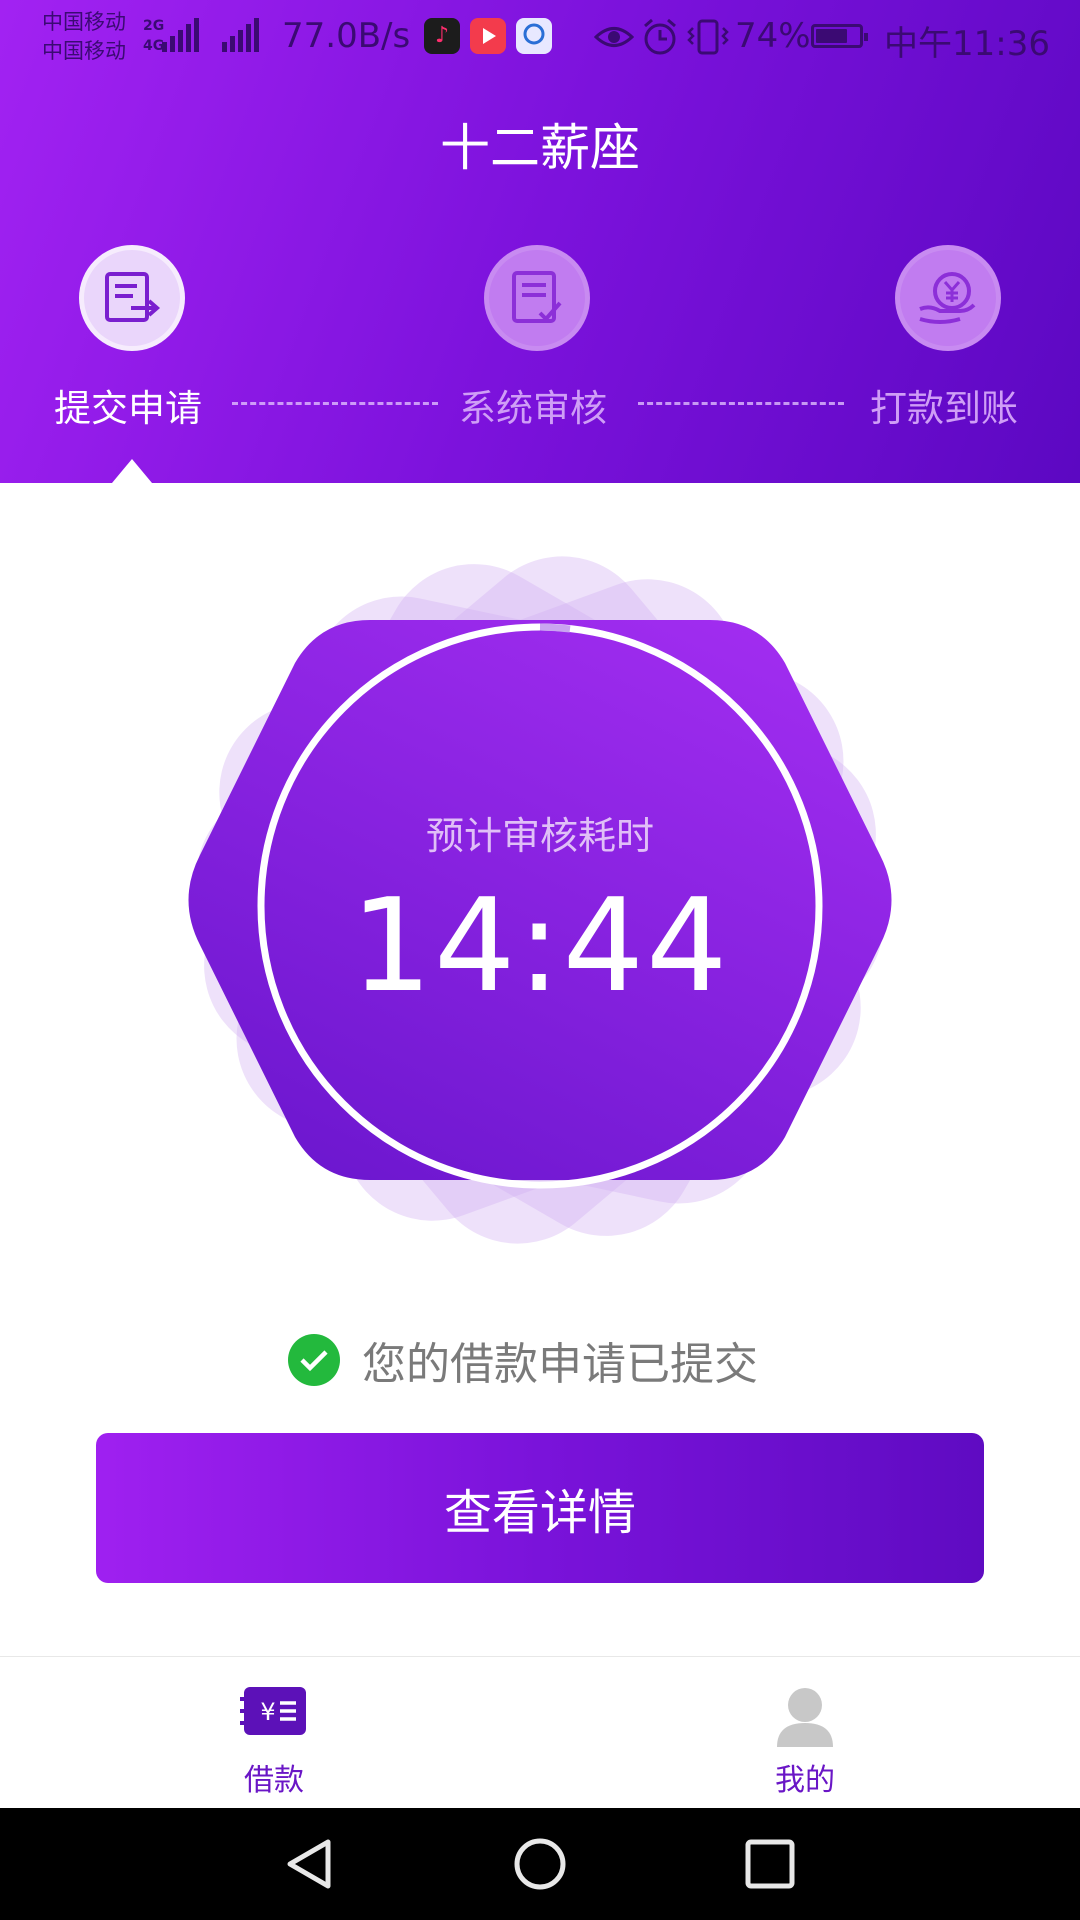 Image resolution: width=1080 pixels, height=1920 pixels. I want to click on vibrate-icon, so click(708, 37).